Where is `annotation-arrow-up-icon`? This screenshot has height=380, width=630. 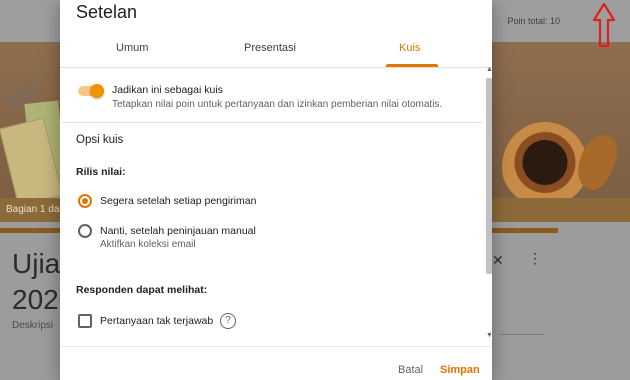
annotation-arrow-up-icon is located at coordinates (604, 25).